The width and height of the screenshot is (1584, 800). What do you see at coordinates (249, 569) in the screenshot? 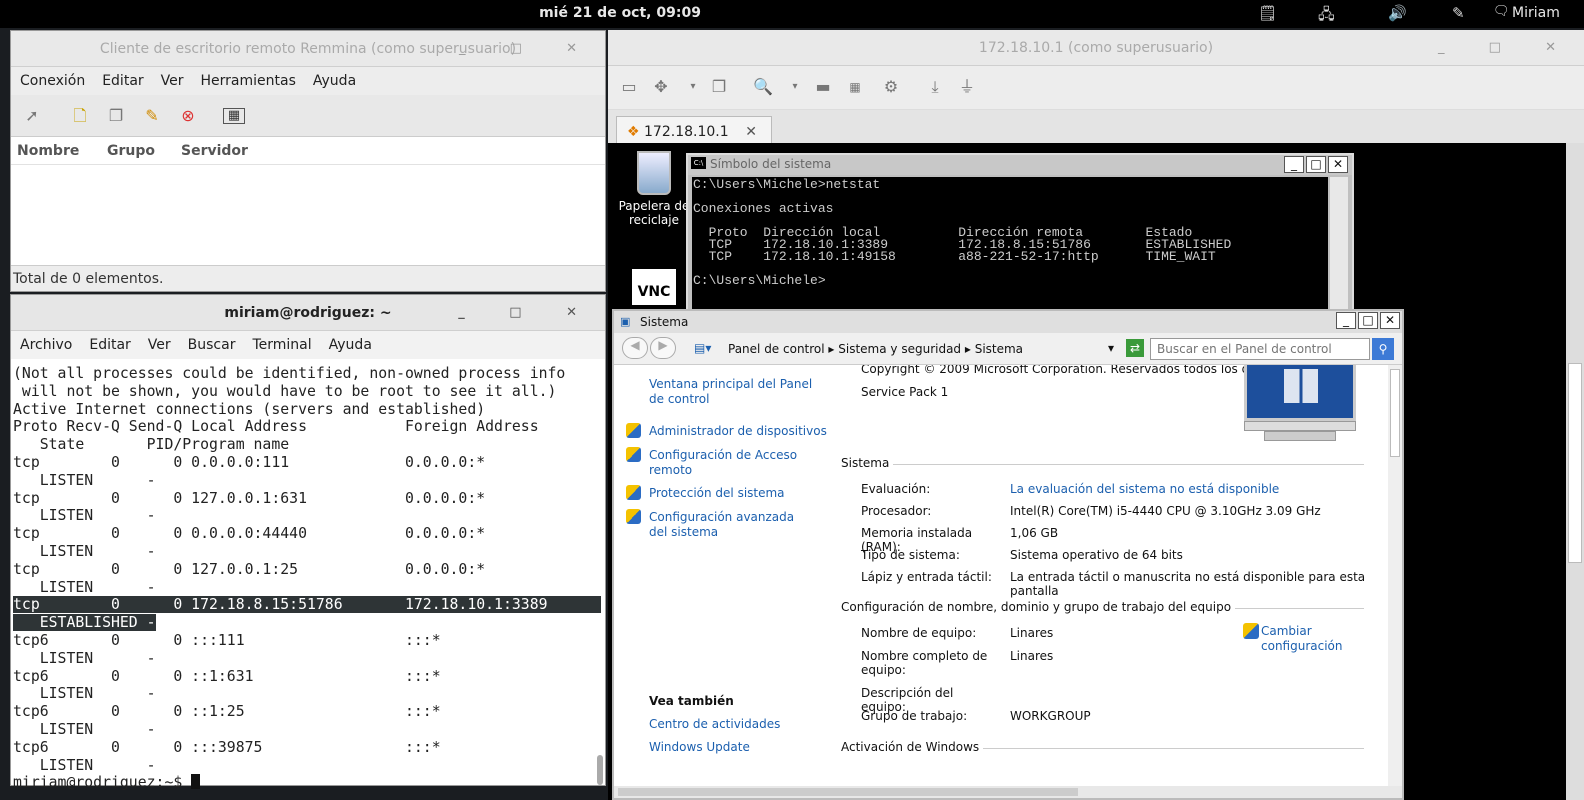
I see `terminal-line: tcp 0 0 127.0.0.1:25 0.0.0.0:*` at bounding box center [249, 569].